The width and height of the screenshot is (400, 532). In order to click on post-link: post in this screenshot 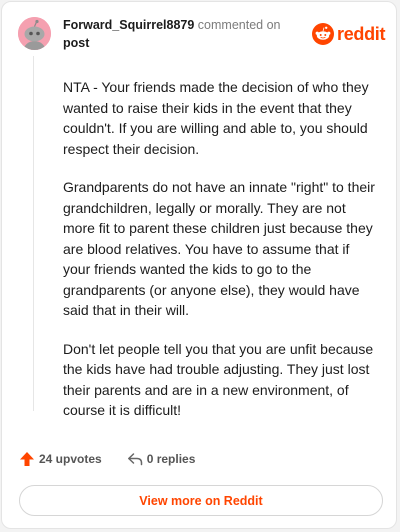, I will do `click(76, 43)`.